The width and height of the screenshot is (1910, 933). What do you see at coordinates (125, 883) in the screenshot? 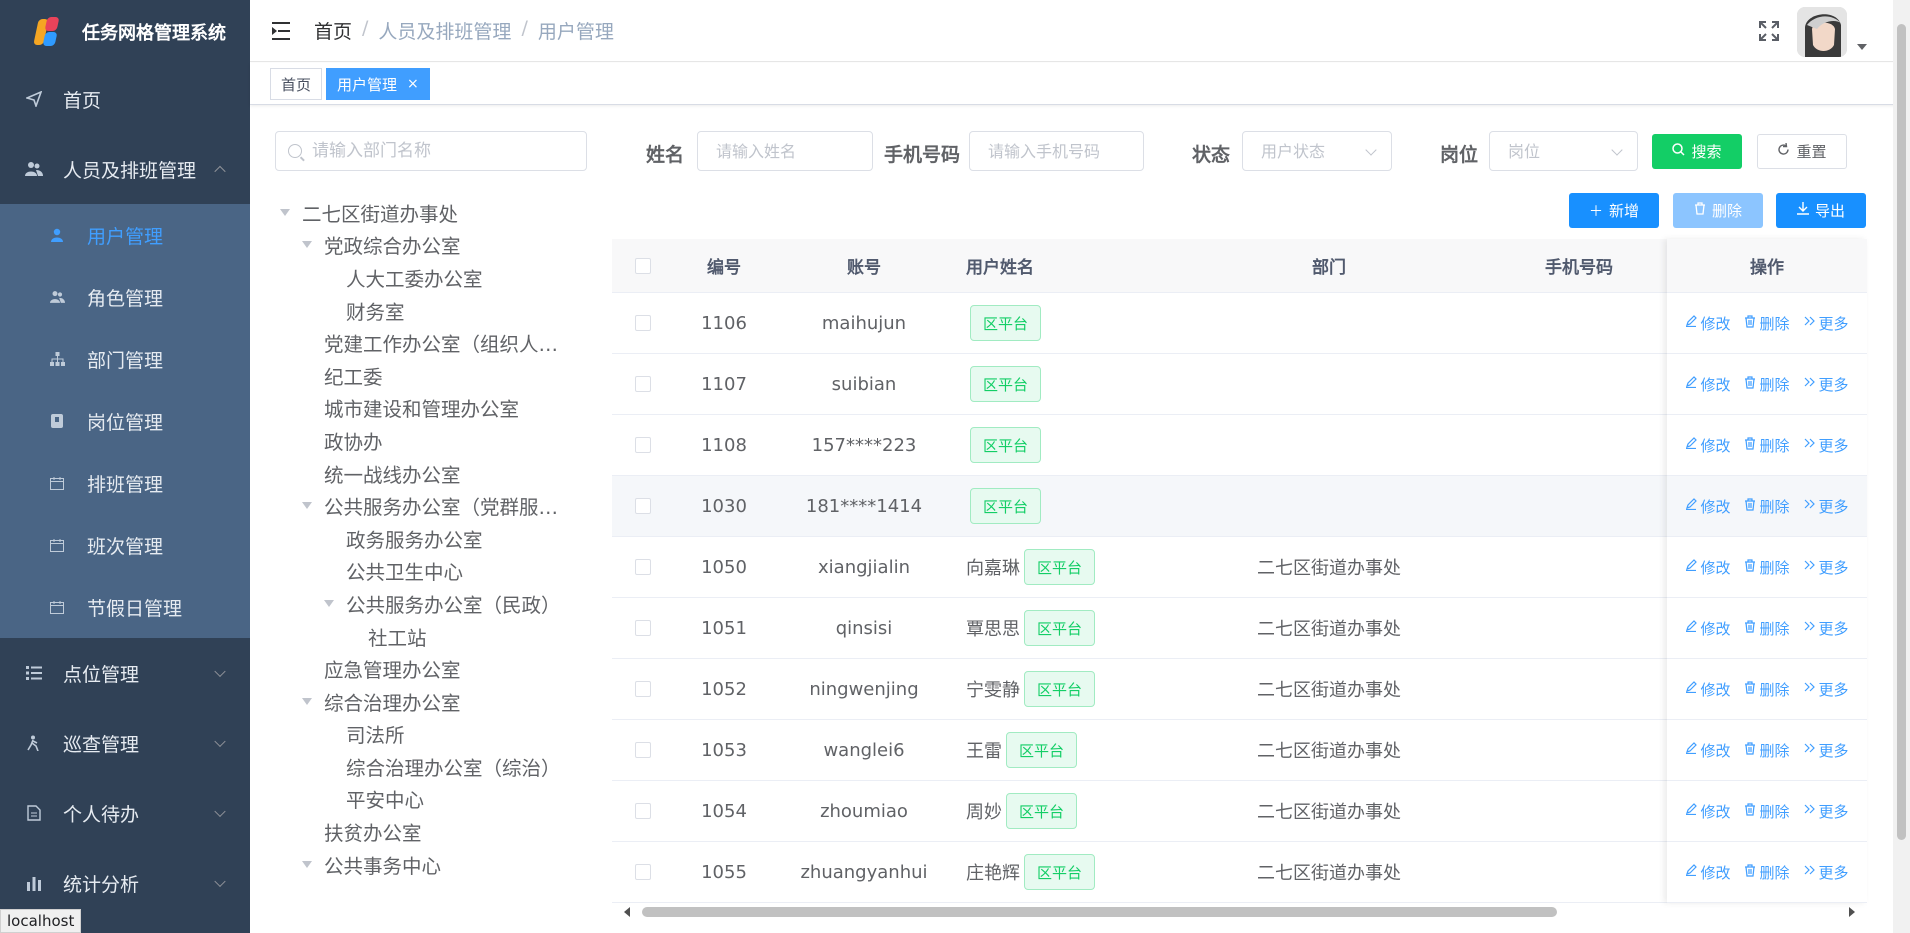
I see `menu-stats: 统计分析` at bounding box center [125, 883].